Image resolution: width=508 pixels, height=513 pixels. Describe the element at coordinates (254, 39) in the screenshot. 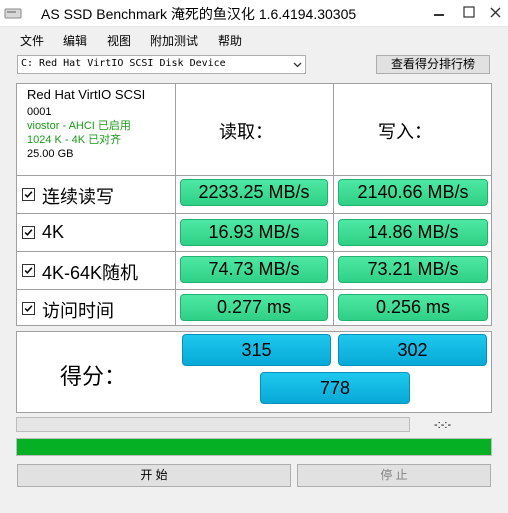

I see `menu-bar: 文件 编辑 视图 附加测试 帮助` at that location.